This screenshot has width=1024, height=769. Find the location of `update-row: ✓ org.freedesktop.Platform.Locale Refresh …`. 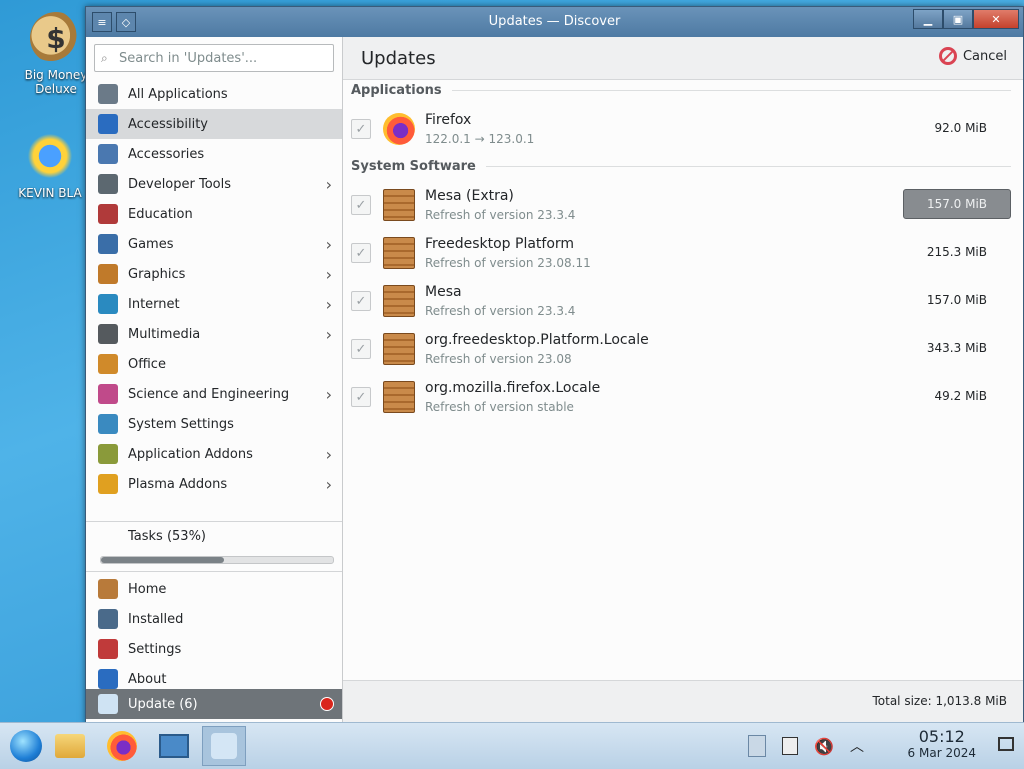

update-row: ✓ org.freedesktop.Platform.Locale Refresh … is located at coordinates (683, 350).